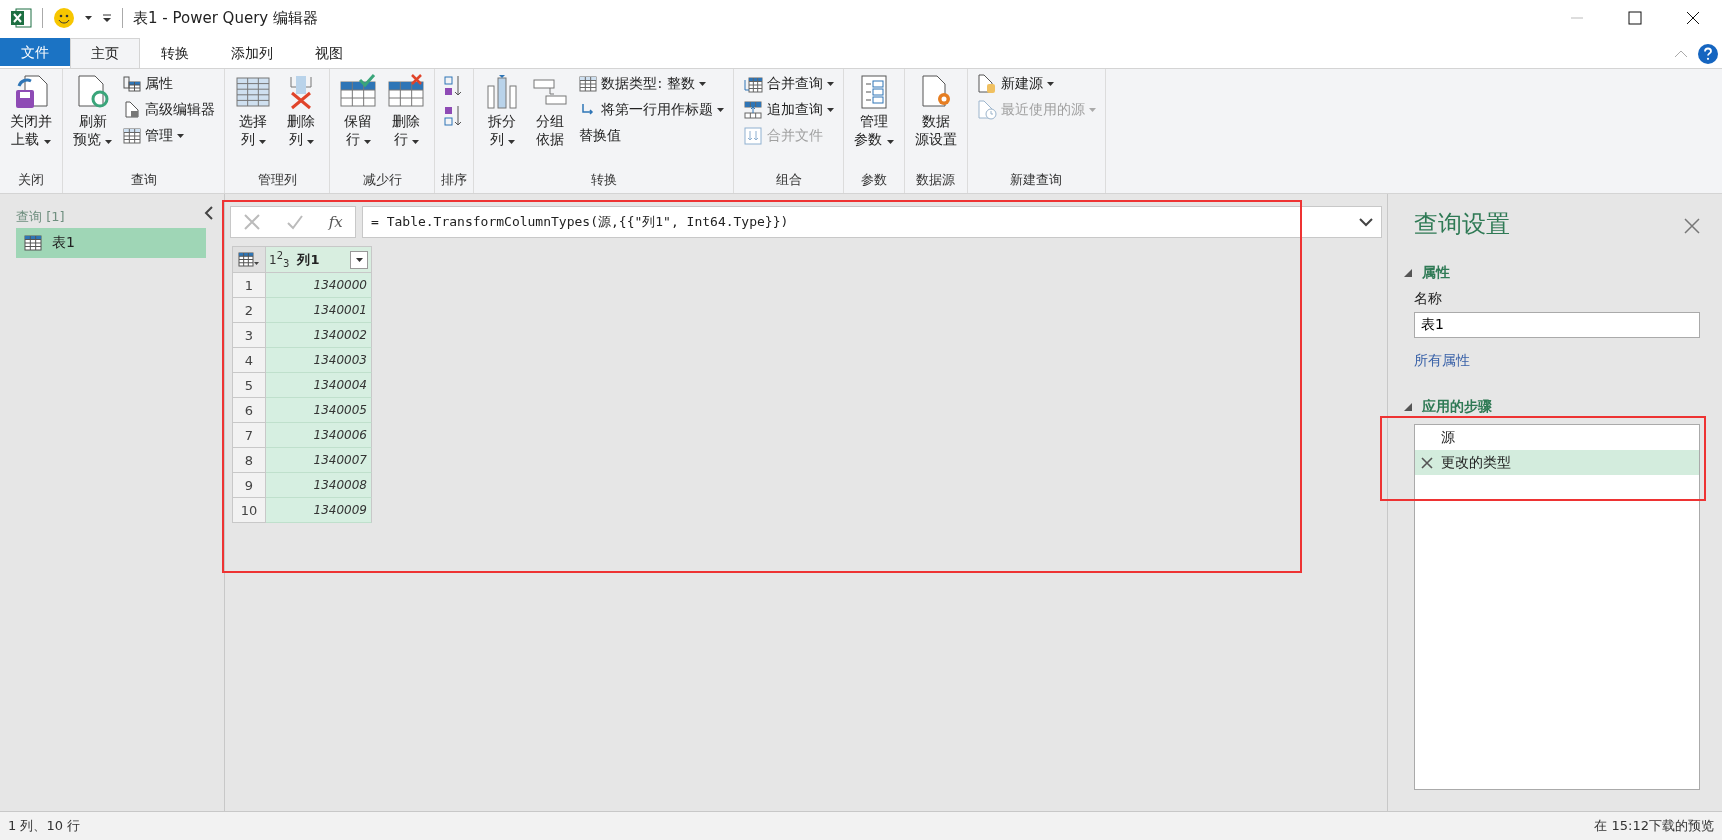  What do you see at coordinates (1036, 84) in the screenshot?
I see `ribbon-button: 新建源` at bounding box center [1036, 84].